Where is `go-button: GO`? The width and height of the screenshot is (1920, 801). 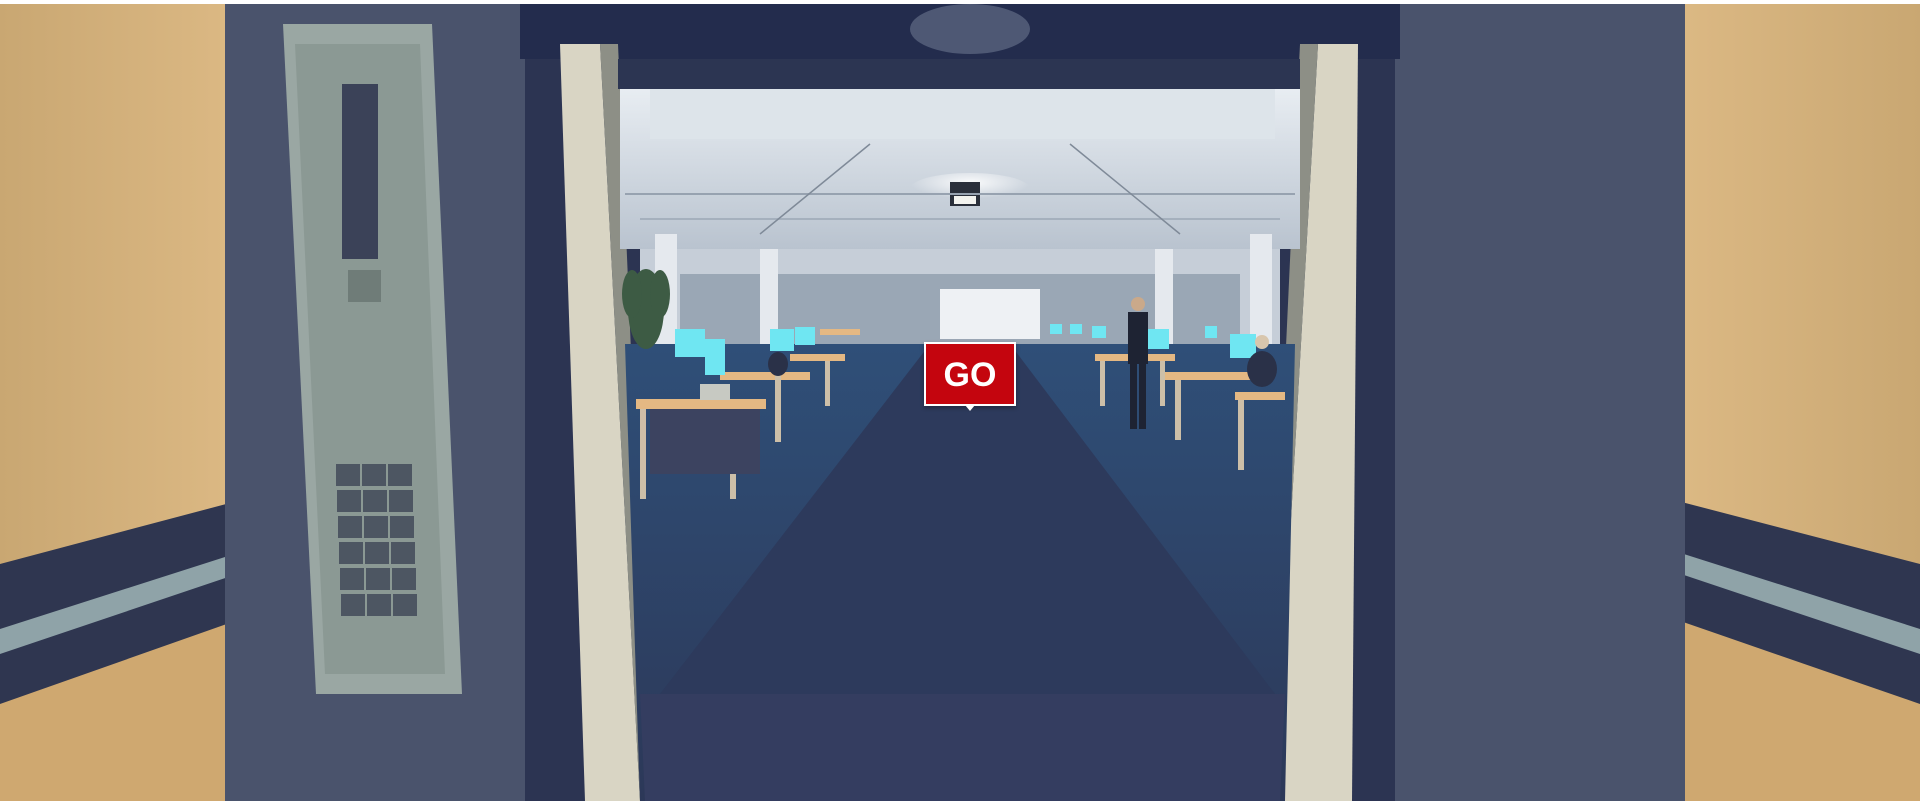 go-button: GO is located at coordinates (970, 376).